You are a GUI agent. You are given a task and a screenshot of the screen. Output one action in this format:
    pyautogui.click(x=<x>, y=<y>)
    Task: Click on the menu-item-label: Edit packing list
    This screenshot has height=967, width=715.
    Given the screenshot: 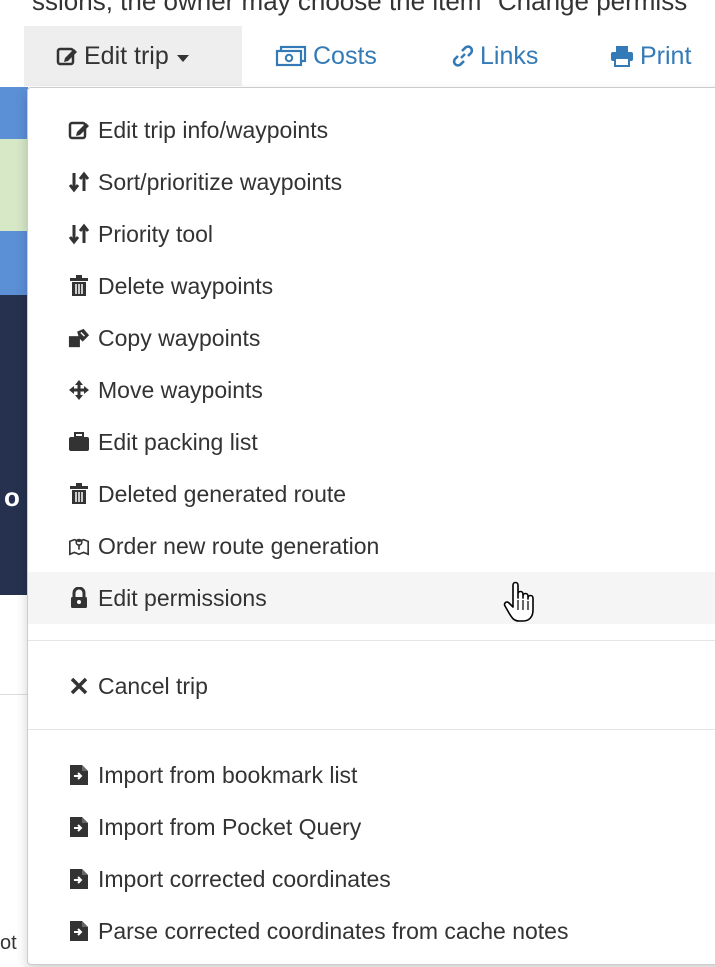 What is the action you would take?
    pyautogui.click(x=178, y=441)
    